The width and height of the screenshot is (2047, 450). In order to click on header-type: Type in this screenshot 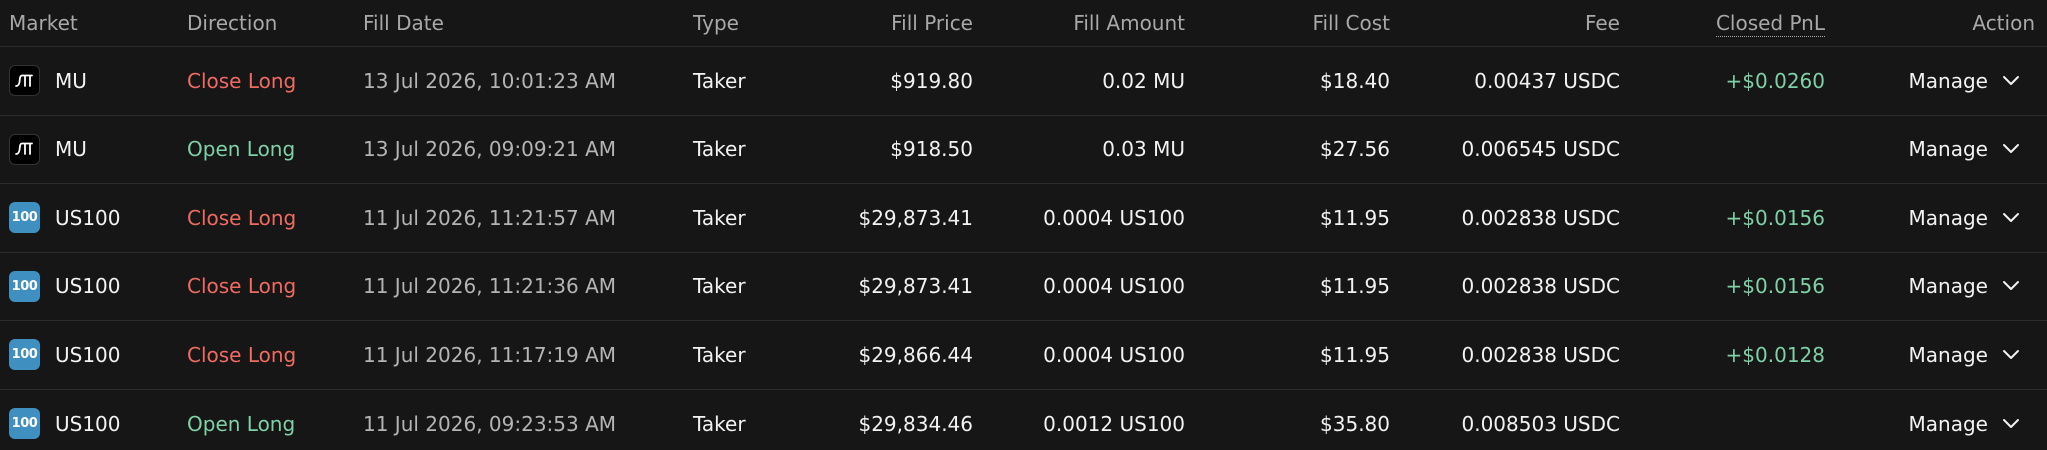, I will do `click(743, 23)`.